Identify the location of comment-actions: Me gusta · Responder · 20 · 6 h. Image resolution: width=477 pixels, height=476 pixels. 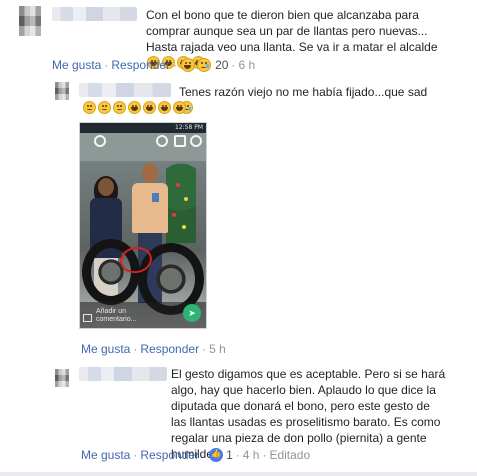
(153, 65).